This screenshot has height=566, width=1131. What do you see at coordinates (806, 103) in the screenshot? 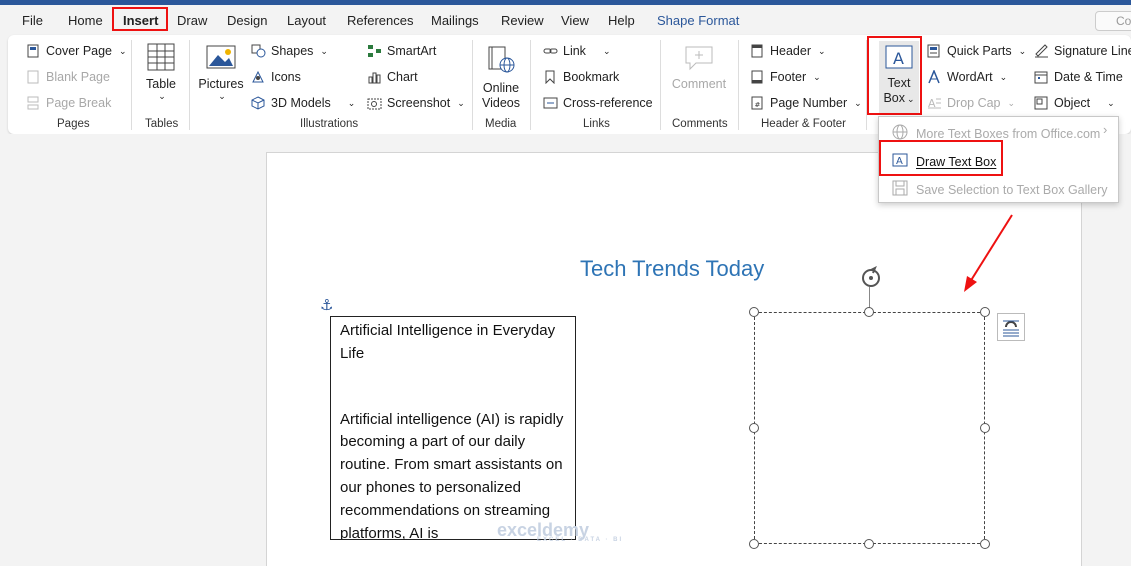
I see `page-number-button: # Page Number ⌄` at bounding box center [806, 103].